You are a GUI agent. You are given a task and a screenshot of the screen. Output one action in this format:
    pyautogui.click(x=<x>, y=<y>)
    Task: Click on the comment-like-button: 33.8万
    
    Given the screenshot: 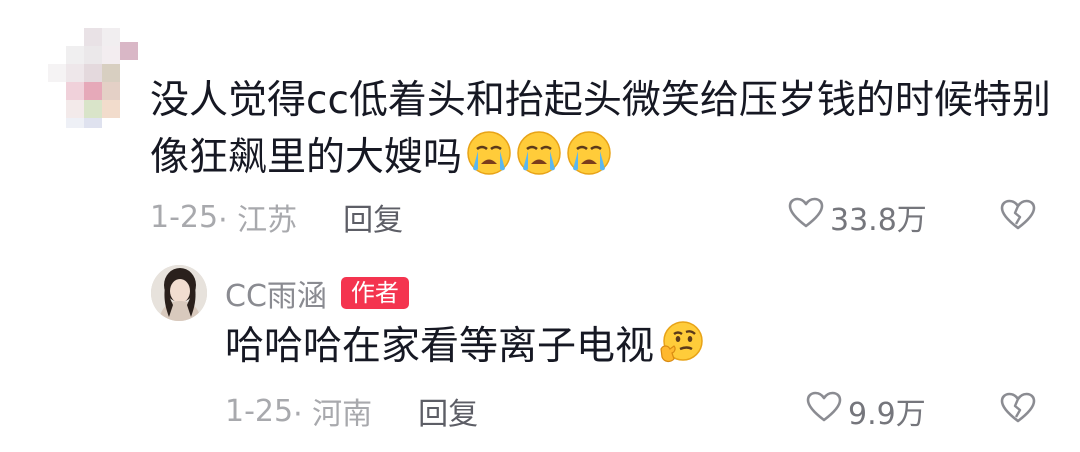 What is the action you would take?
    pyautogui.click(x=857, y=217)
    